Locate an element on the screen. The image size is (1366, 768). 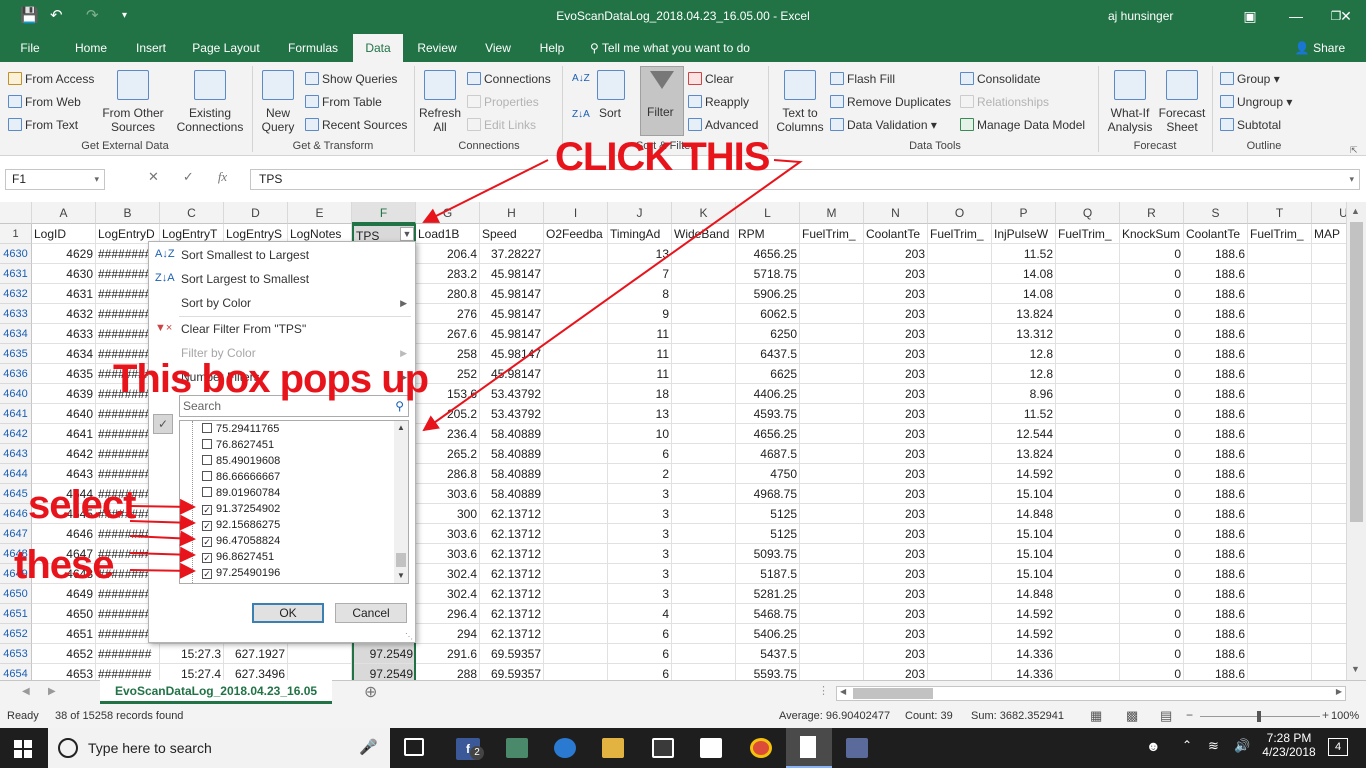
cell-a: 4630 is located at coordinates (64, 274).